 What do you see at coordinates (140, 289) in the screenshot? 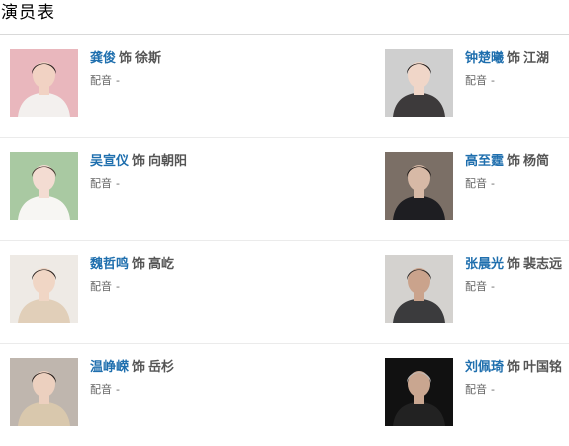
I see `cast-item: 魏哲鸣饰高屹 配音 -` at bounding box center [140, 289].